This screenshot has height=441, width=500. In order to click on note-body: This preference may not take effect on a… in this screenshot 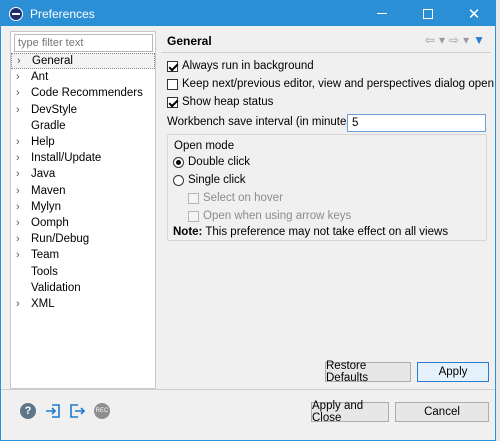, I will do `click(325, 232)`.